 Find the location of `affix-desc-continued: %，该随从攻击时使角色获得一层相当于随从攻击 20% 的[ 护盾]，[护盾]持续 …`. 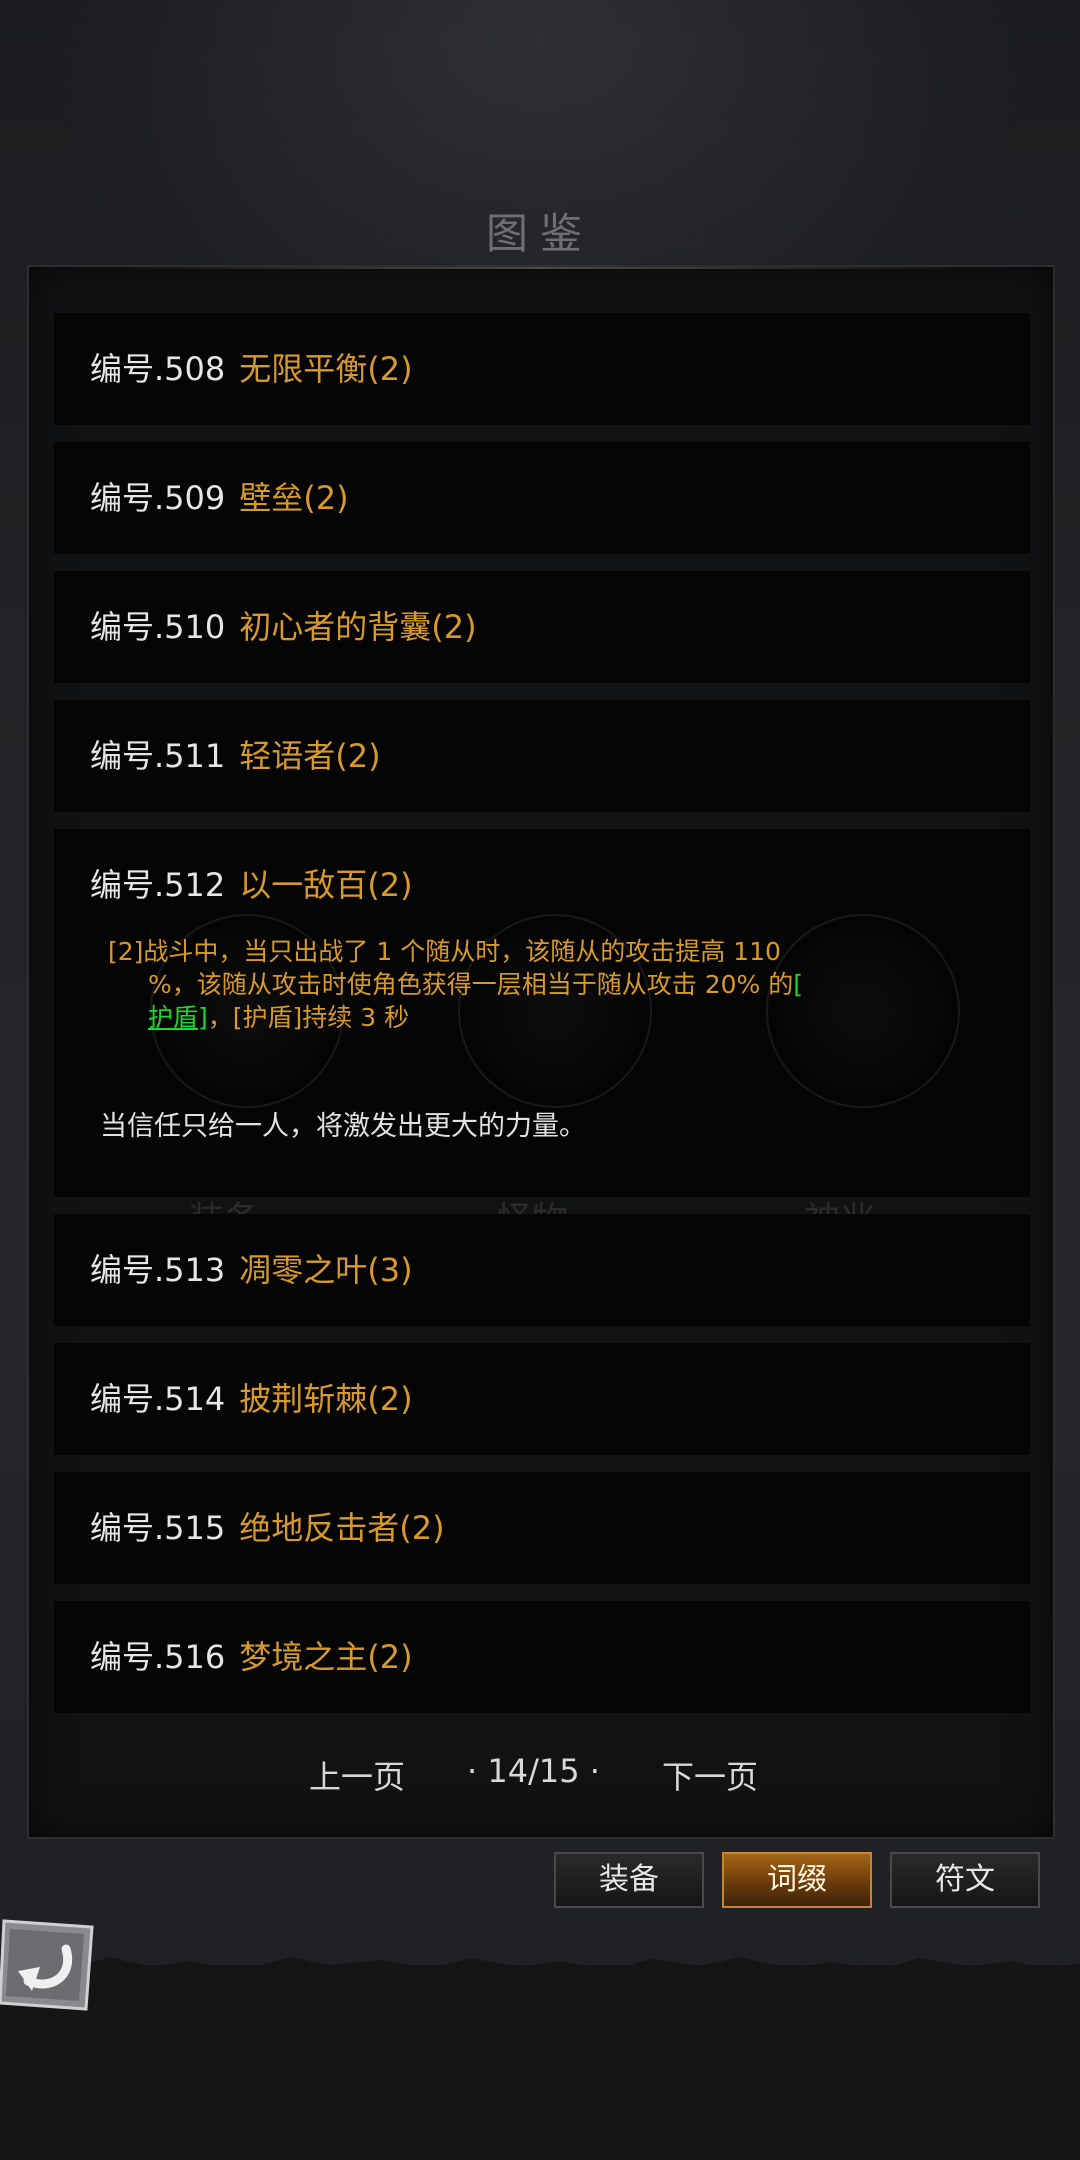

affix-desc-continued: %，该随从攻击时使角色获得一层相当于随从攻击 20% 的[ 护盾]，[护盾]持续 … is located at coordinates (543, 1001).